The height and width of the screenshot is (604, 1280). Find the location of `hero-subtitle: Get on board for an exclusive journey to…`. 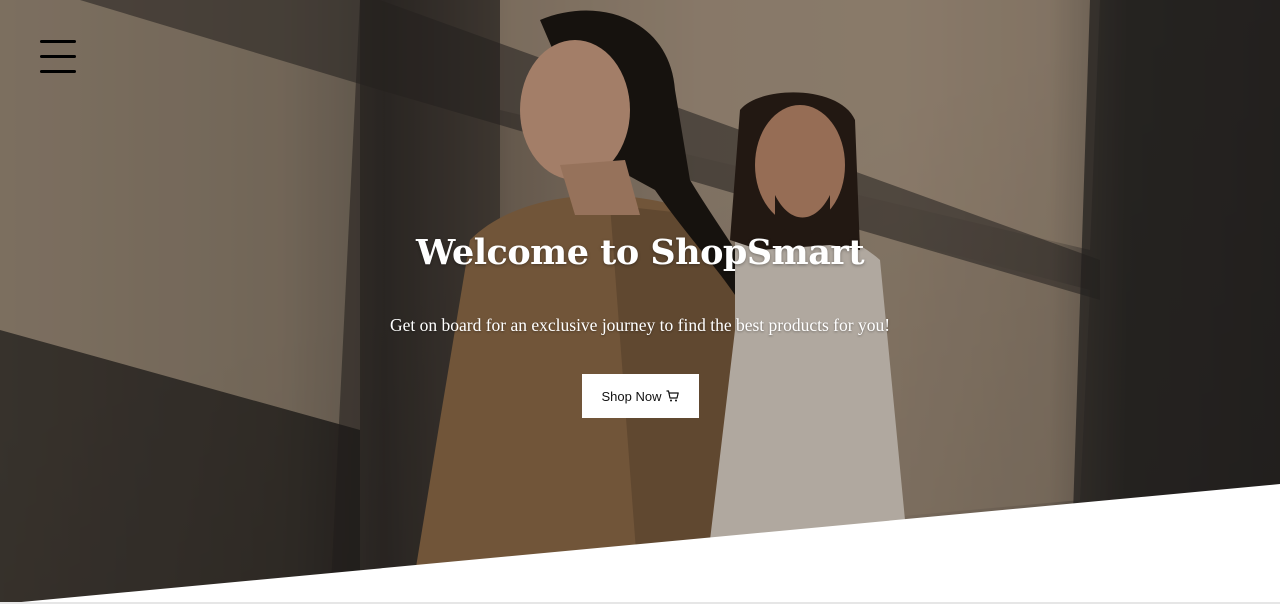

hero-subtitle: Get on board for an exclusive journey to… is located at coordinates (640, 325).